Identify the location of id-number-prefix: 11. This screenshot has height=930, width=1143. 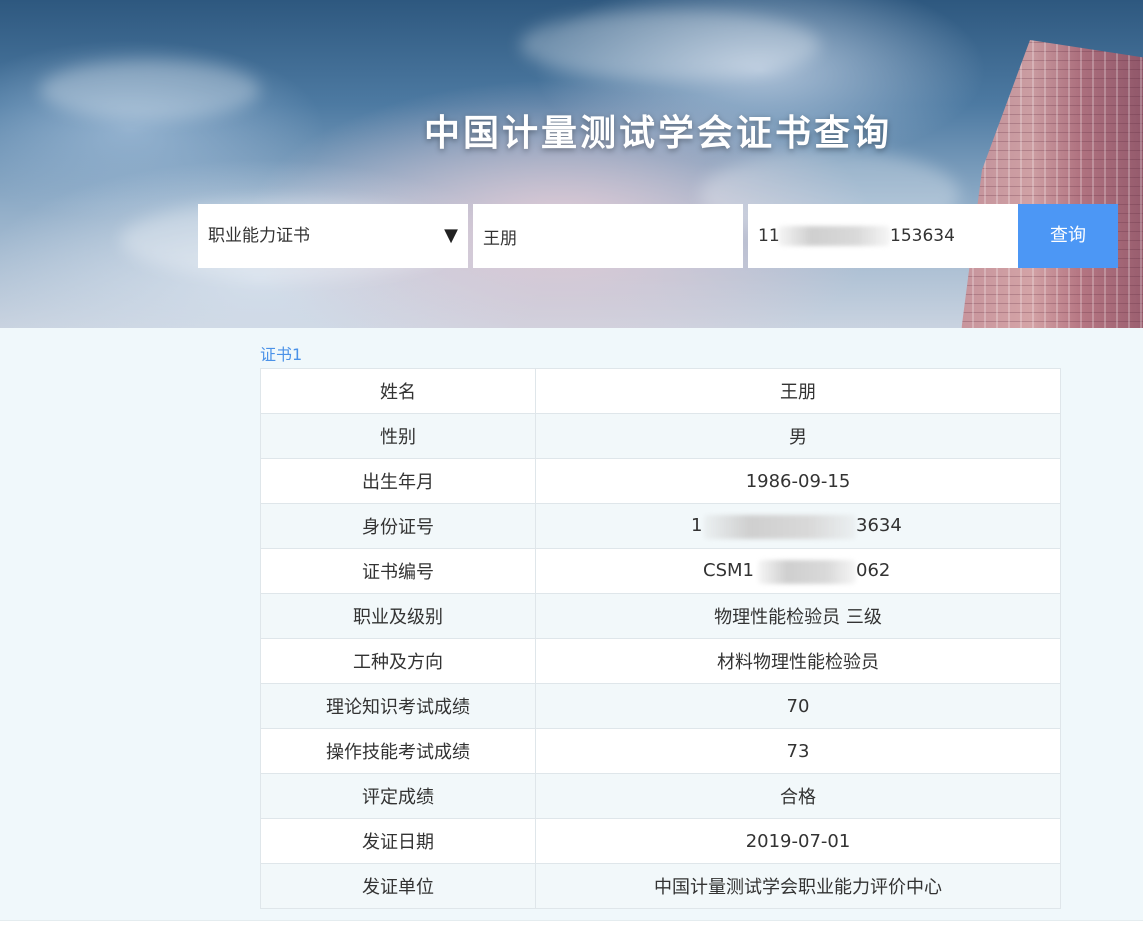
(769, 236).